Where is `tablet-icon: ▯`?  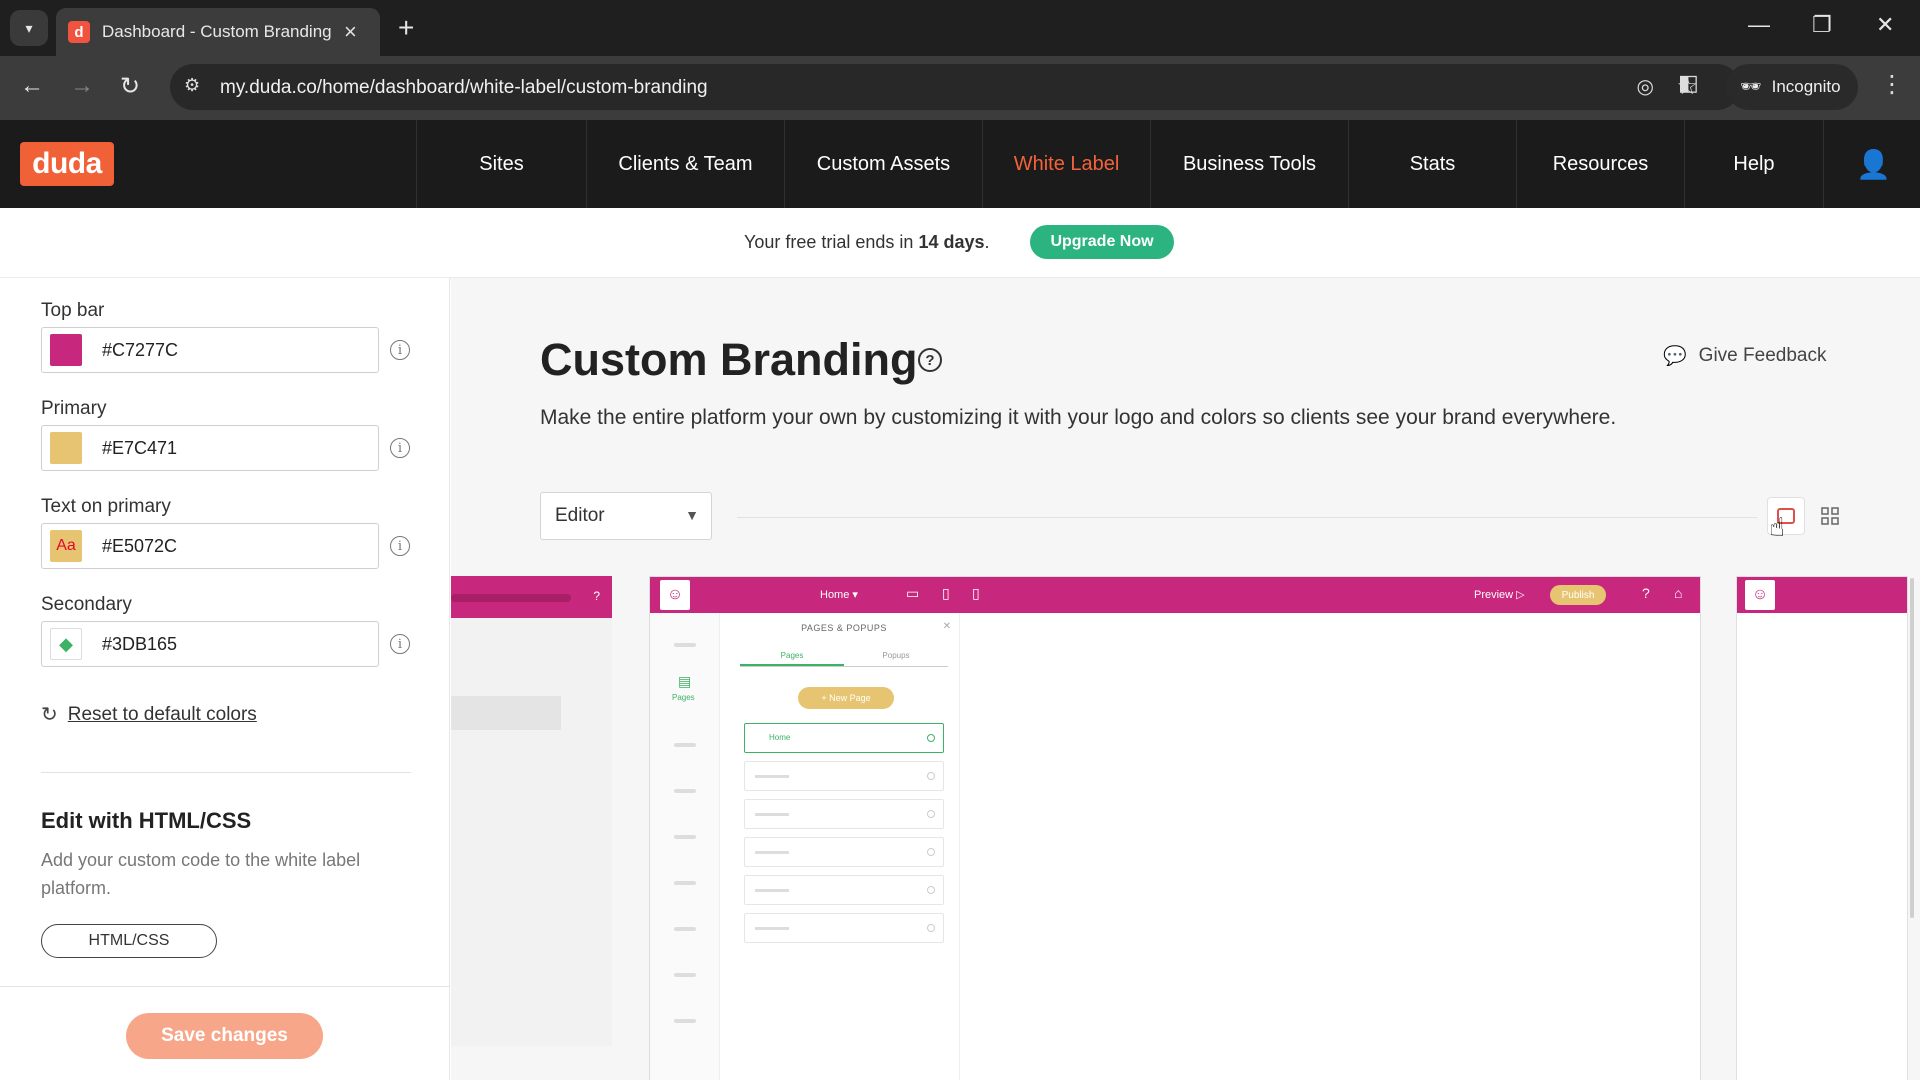 tablet-icon: ▯ is located at coordinates (946, 593).